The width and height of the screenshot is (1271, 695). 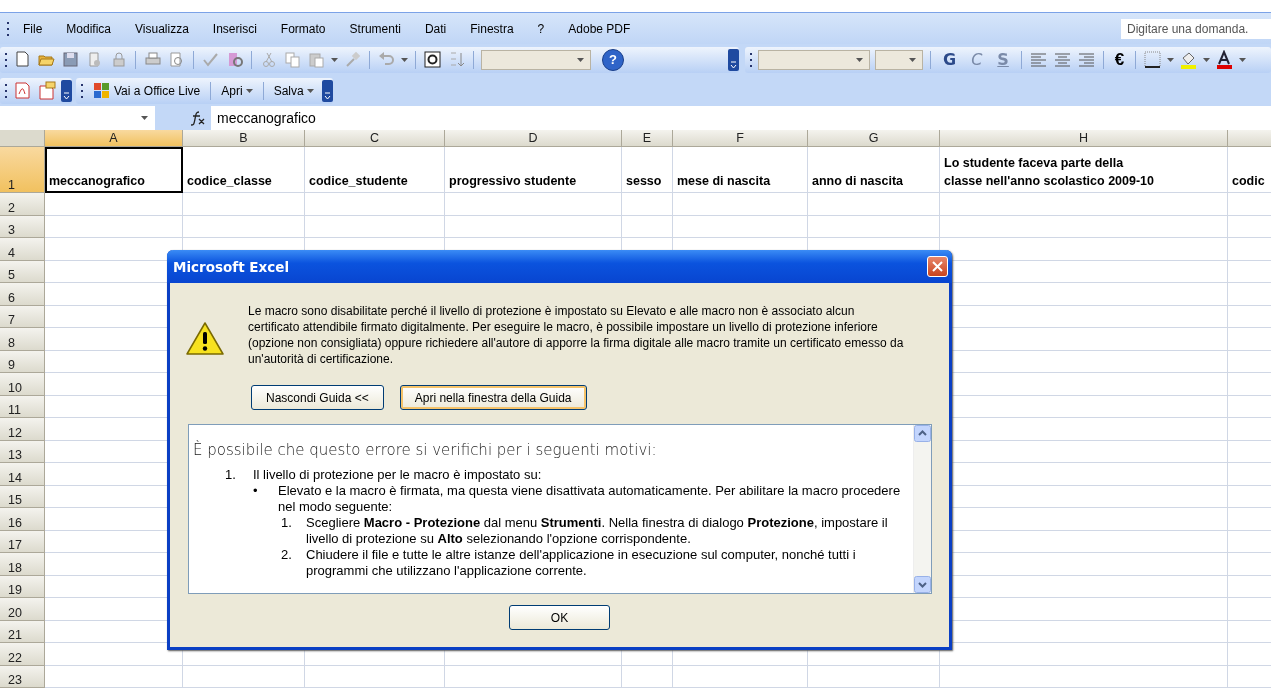 I want to click on menu-item: Modifica, so click(x=89, y=28).